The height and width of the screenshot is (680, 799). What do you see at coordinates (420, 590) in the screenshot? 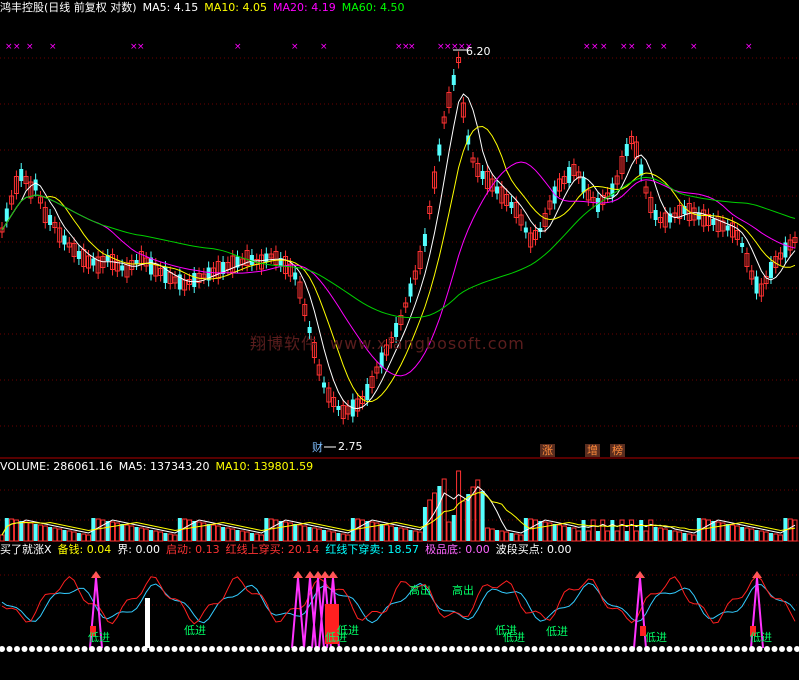
I see `gao-chu-label: 高出` at bounding box center [420, 590].